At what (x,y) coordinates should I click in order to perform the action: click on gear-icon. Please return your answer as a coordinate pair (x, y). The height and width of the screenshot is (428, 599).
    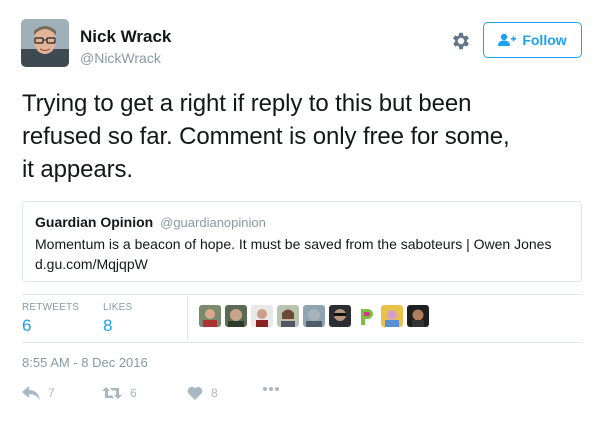
    Looking at the image, I should click on (461, 41).